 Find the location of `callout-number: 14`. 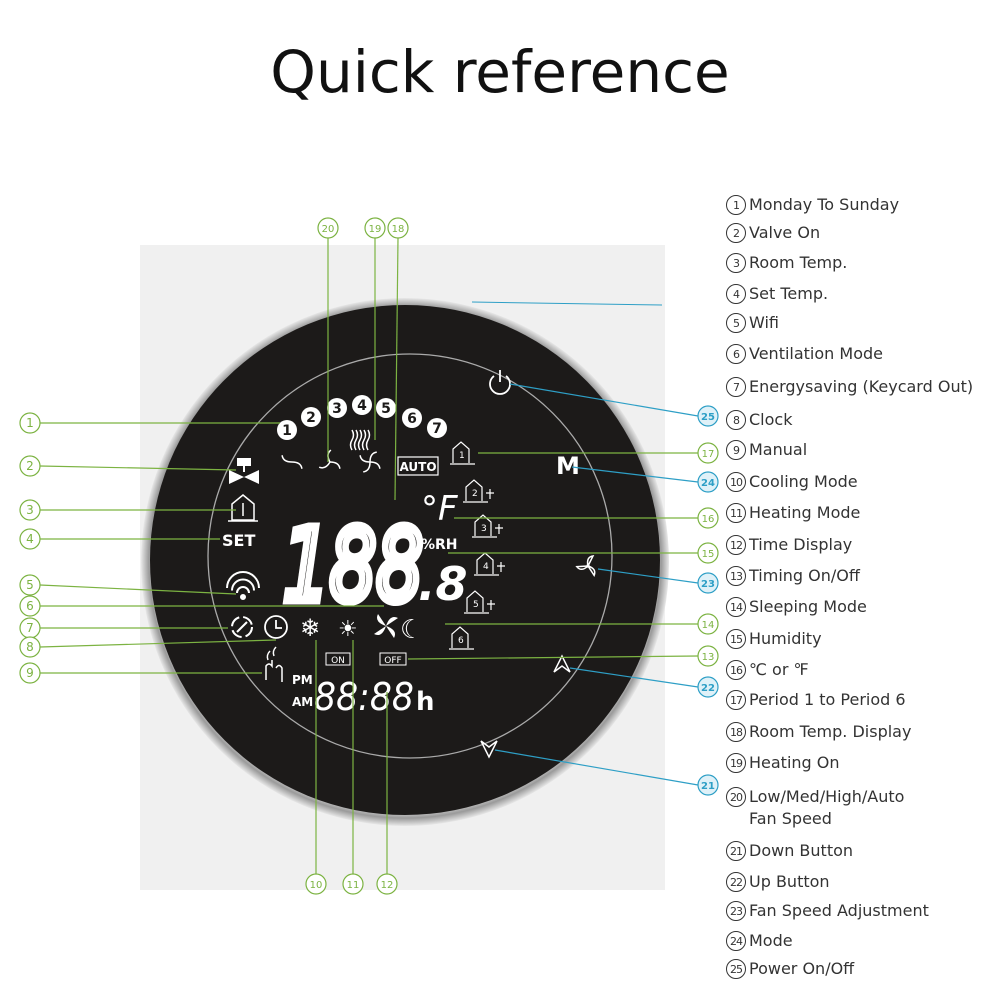

callout-number: 14 is located at coordinates (708, 625).